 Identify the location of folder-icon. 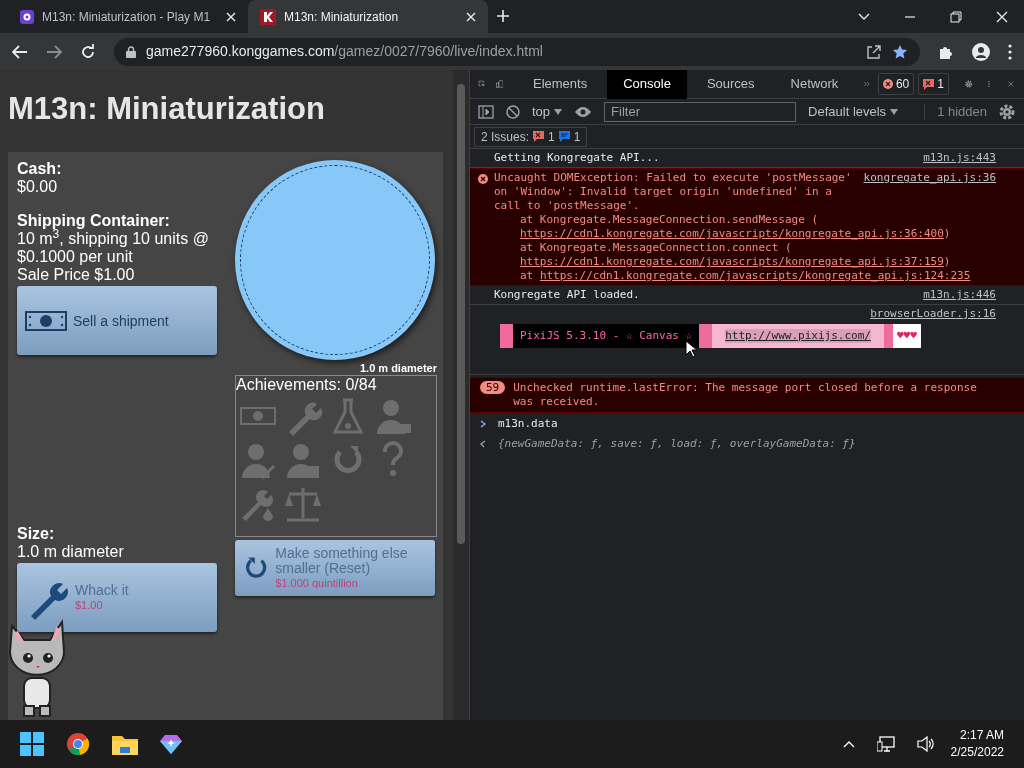
(125, 744).